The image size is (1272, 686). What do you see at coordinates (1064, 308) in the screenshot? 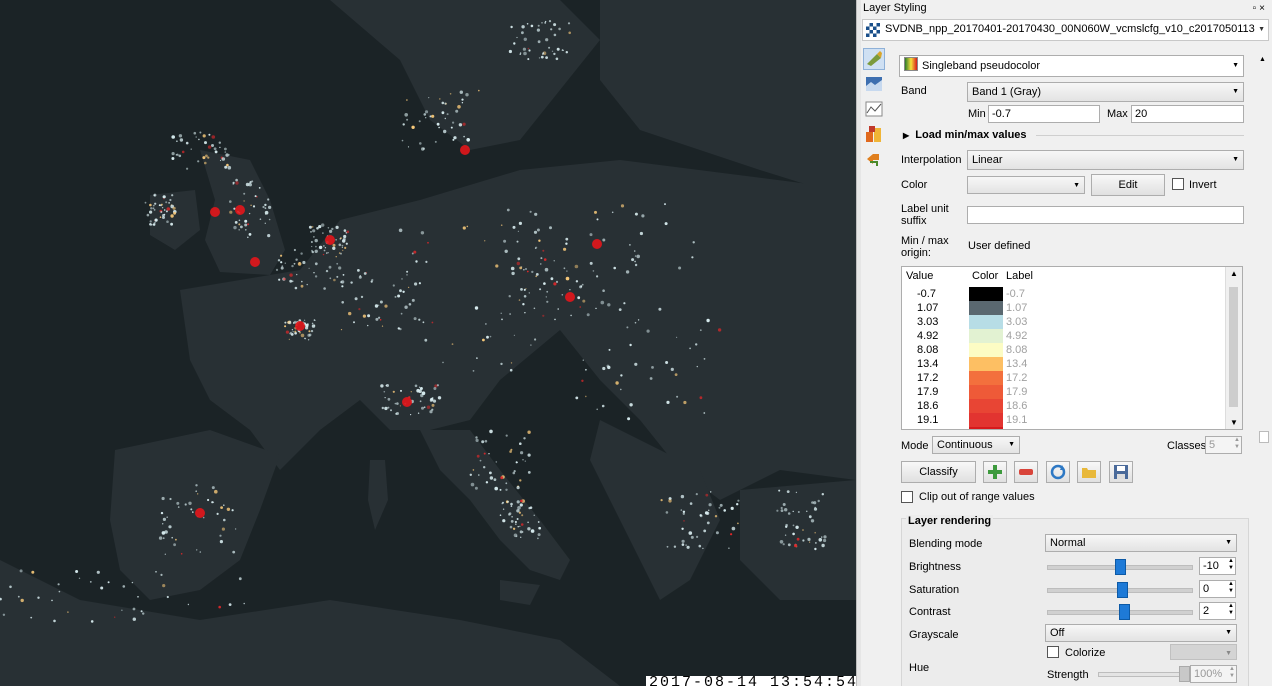
I see `table-row: 1.07 1.07` at bounding box center [1064, 308].